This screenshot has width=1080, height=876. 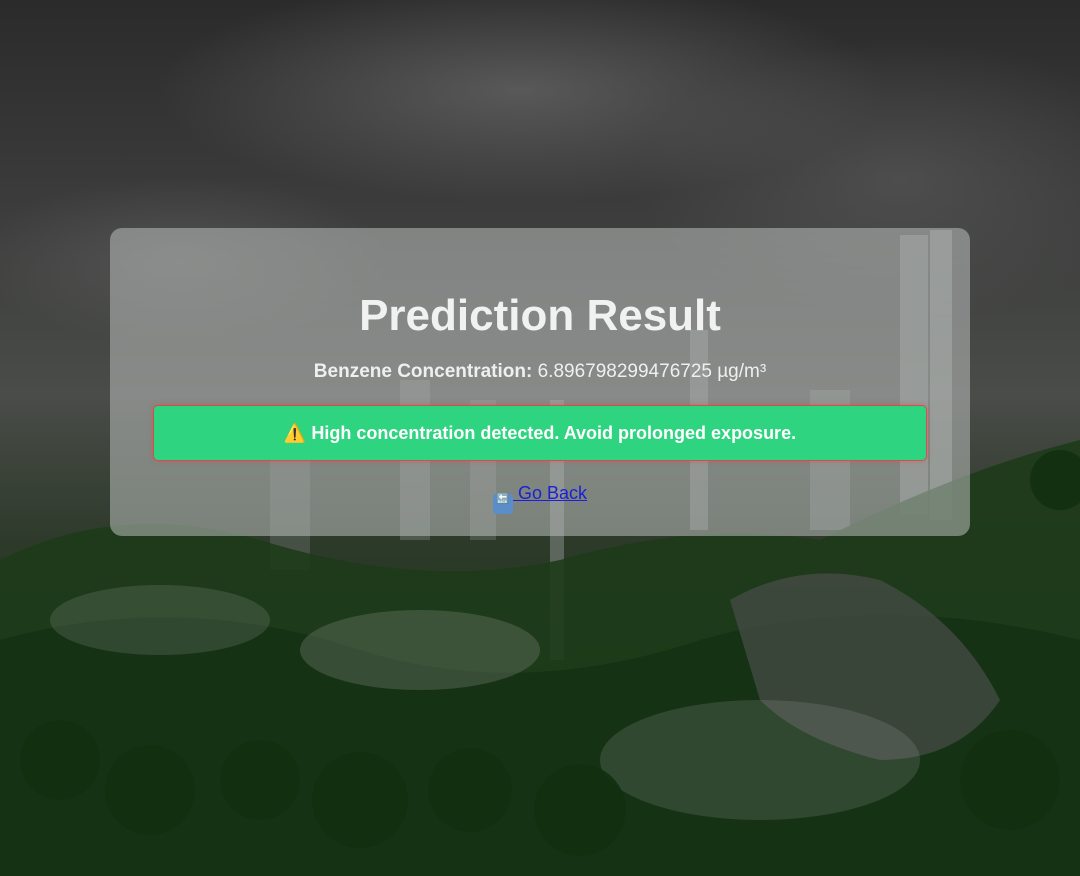 What do you see at coordinates (423, 371) in the screenshot?
I see `concentration-label: Benzene Concentration:` at bounding box center [423, 371].